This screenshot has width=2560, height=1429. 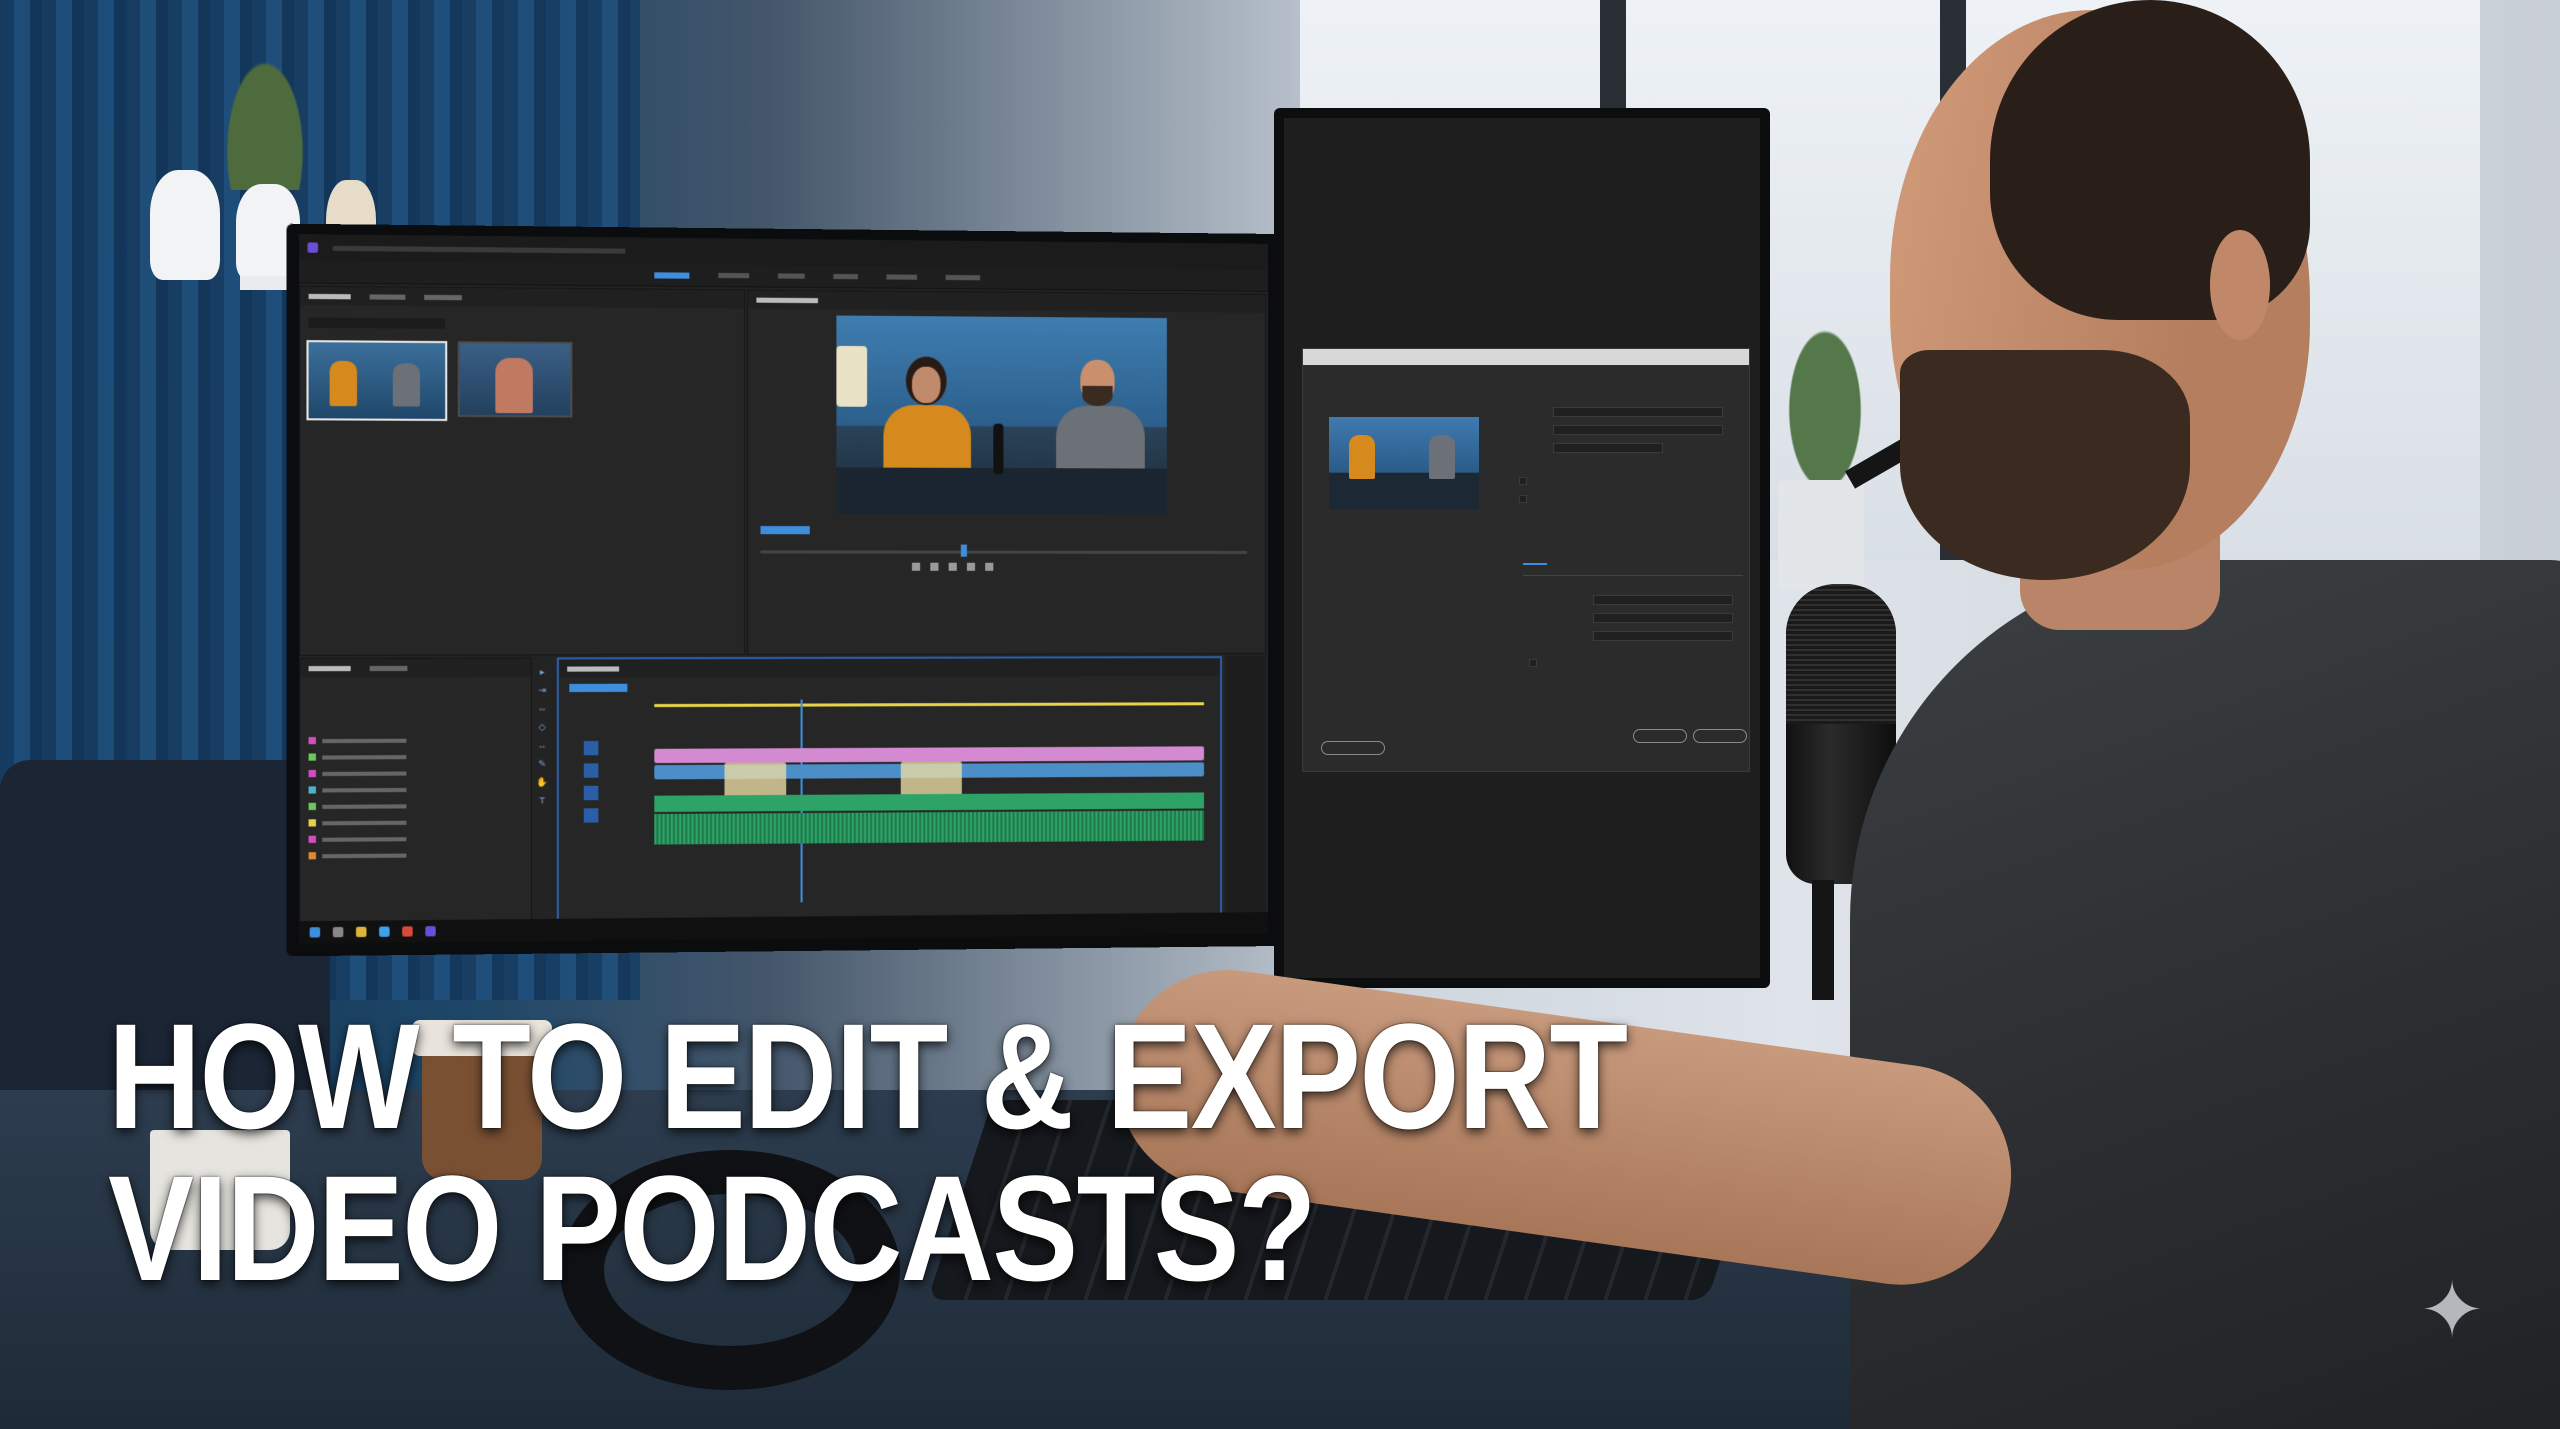 I want to click on person-orange, so click(x=343, y=383).